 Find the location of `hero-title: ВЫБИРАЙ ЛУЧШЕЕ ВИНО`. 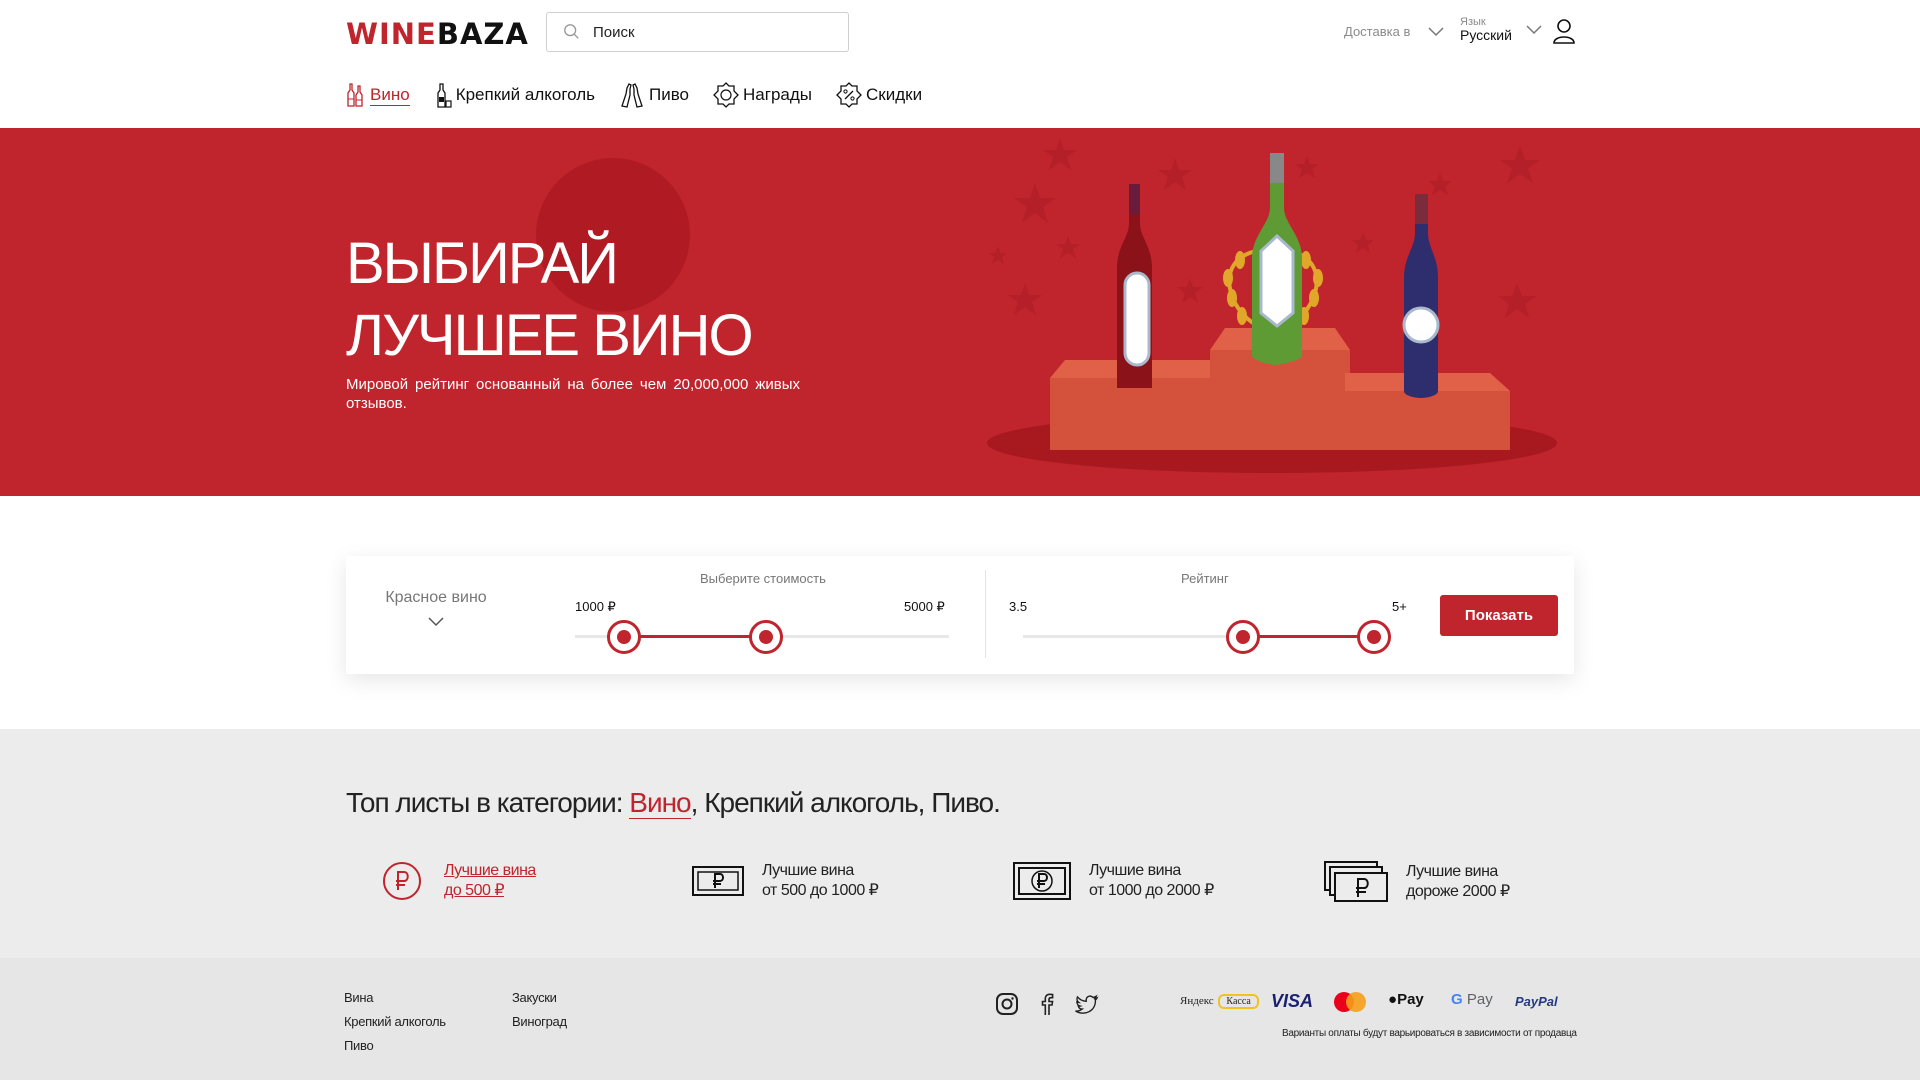

hero-title: ВЫБИРАЙ ЛУЧШЕЕ ВИНО is located at coordinates (550, 299).